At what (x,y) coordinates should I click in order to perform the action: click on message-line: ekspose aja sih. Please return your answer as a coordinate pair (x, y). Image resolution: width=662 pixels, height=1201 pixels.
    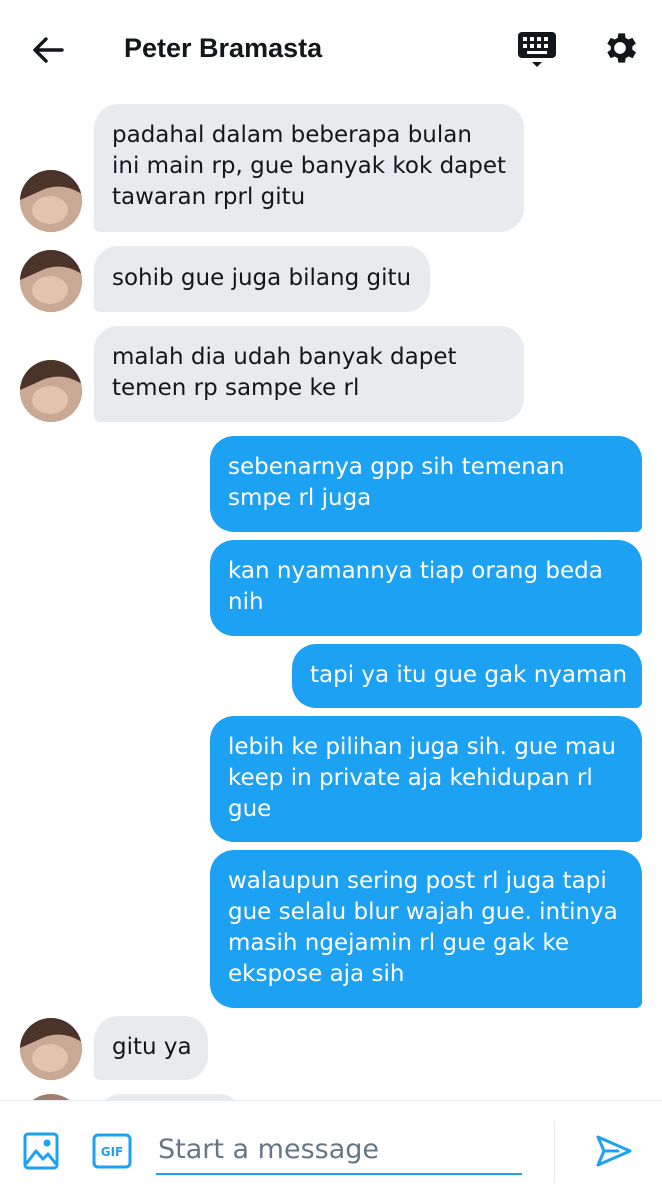
    Looking at the image, I should click on (316, 974).